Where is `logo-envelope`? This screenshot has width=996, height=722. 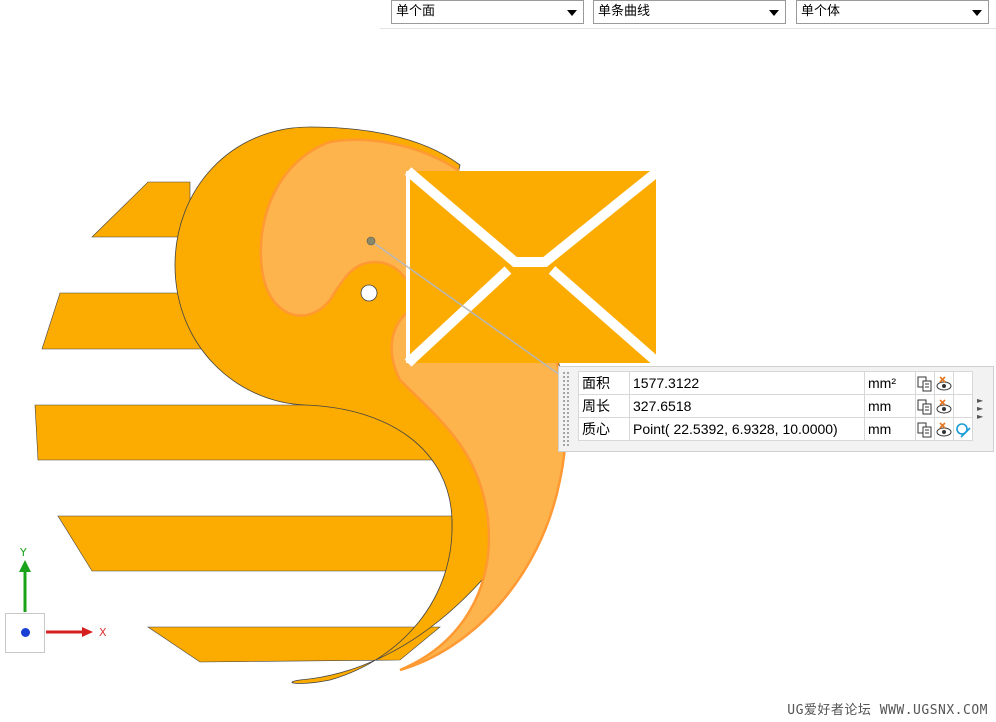
logo-envelope is located at coordinates (533, 267).